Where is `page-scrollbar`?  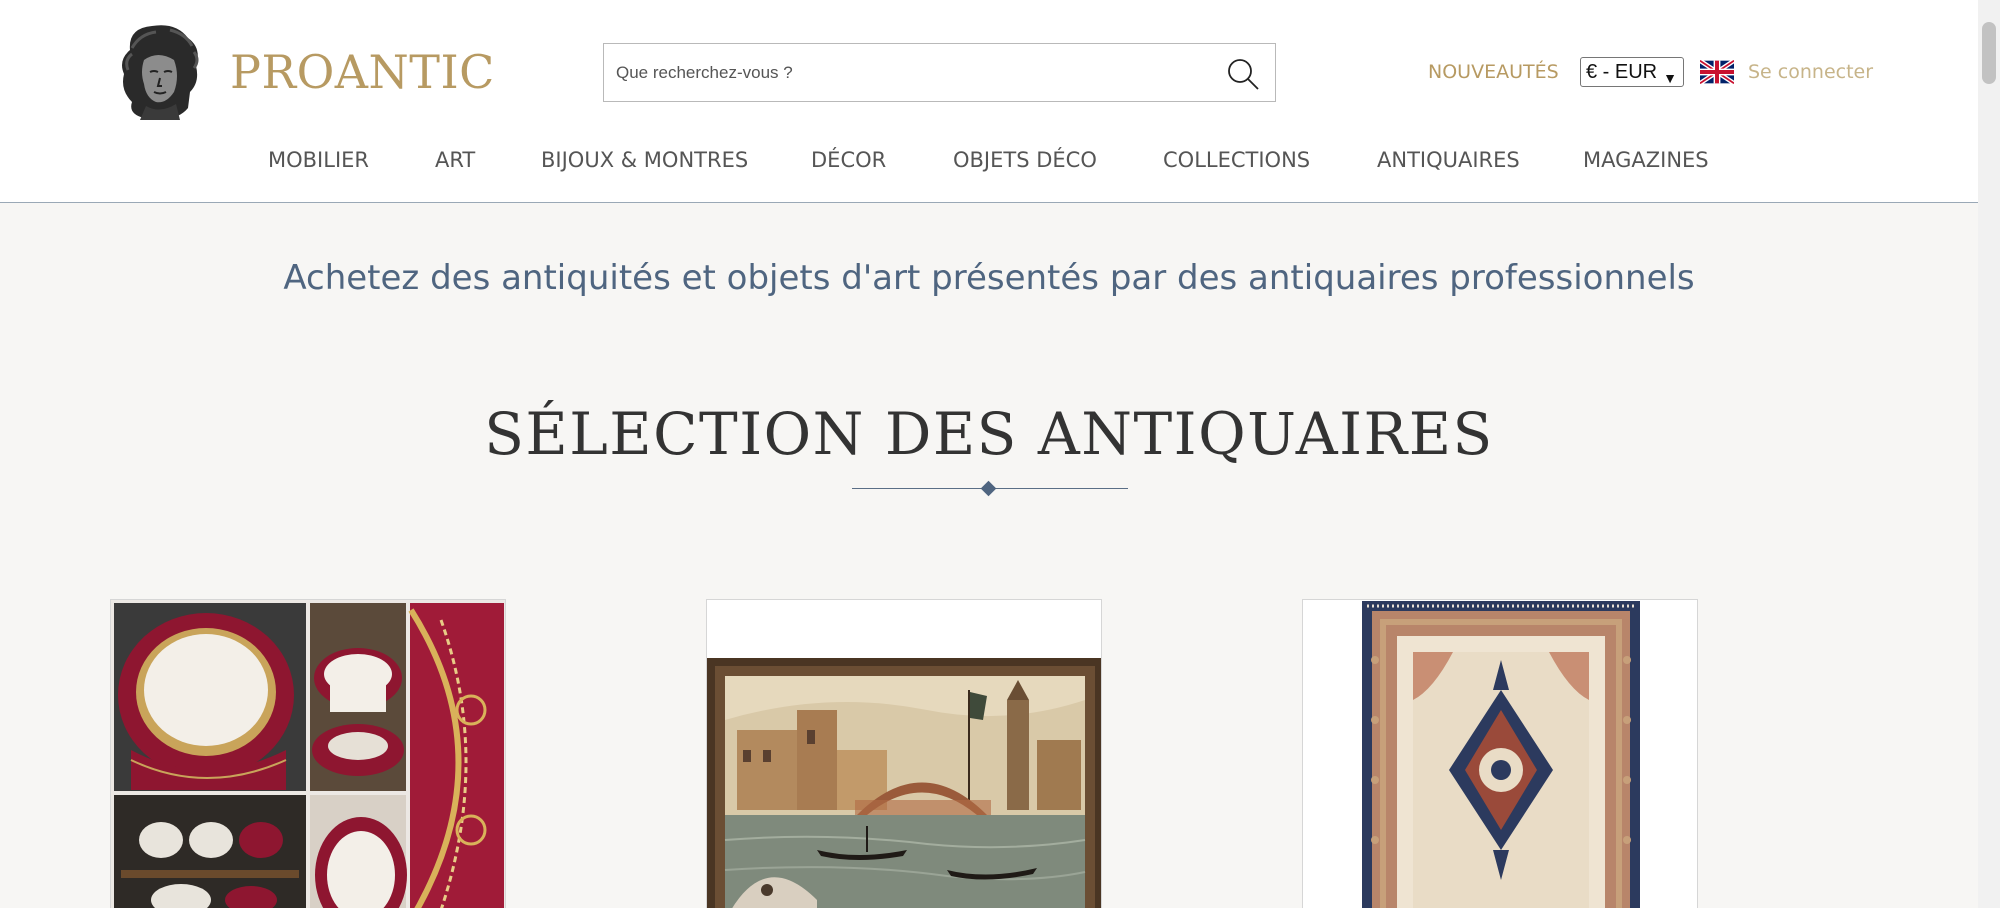
page-scrollbar is located at coordinates (1989, 454).